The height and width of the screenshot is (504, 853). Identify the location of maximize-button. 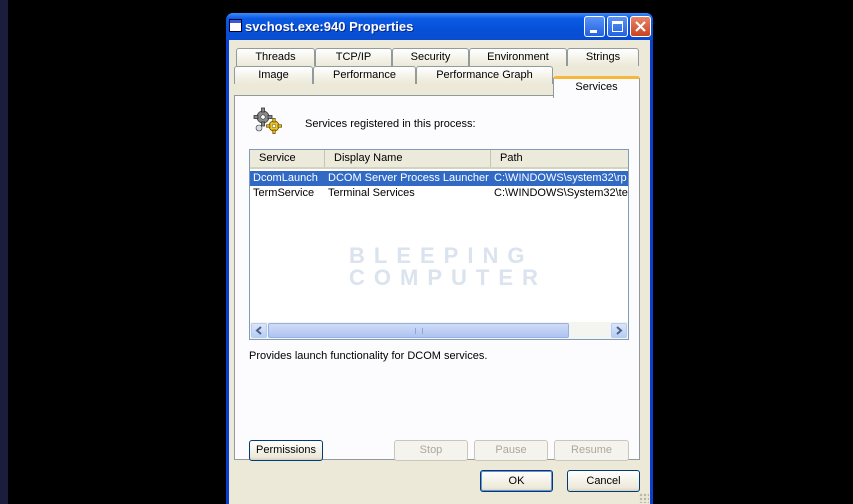
(617, 26).